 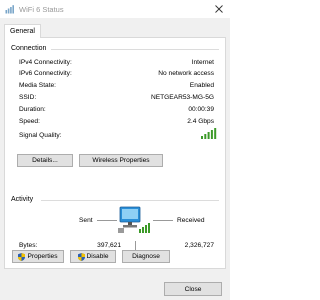 I want to click on bytes-label: Bytes:, so click(x=28, y=245).